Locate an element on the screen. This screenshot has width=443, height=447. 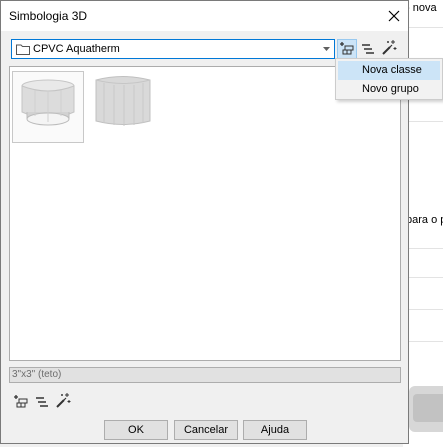
library-combo-value: CPVC Aquatherm is located at coordinates (76, 49).